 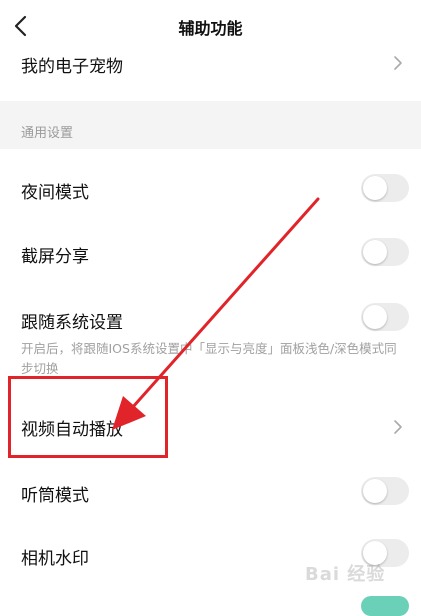 What do you see at coordinates (210, 251) in the screenshot?
I see `screenshot-share-row: 截屏分享` at bounding box center [210, 251].